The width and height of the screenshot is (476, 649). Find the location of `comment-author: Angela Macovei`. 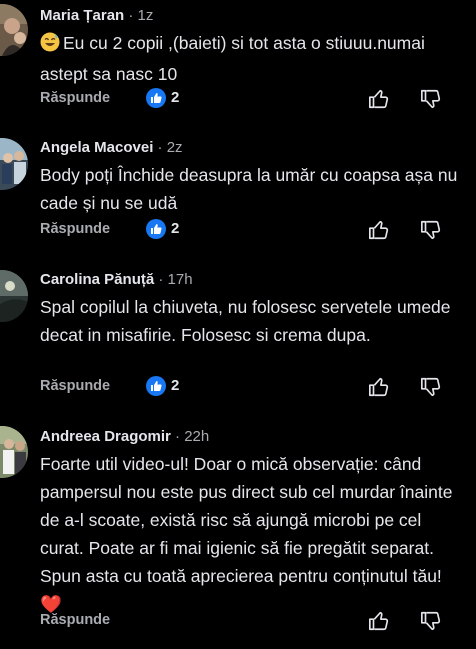

comment-author: Angela Macovei is located at coordinates (96, 147).